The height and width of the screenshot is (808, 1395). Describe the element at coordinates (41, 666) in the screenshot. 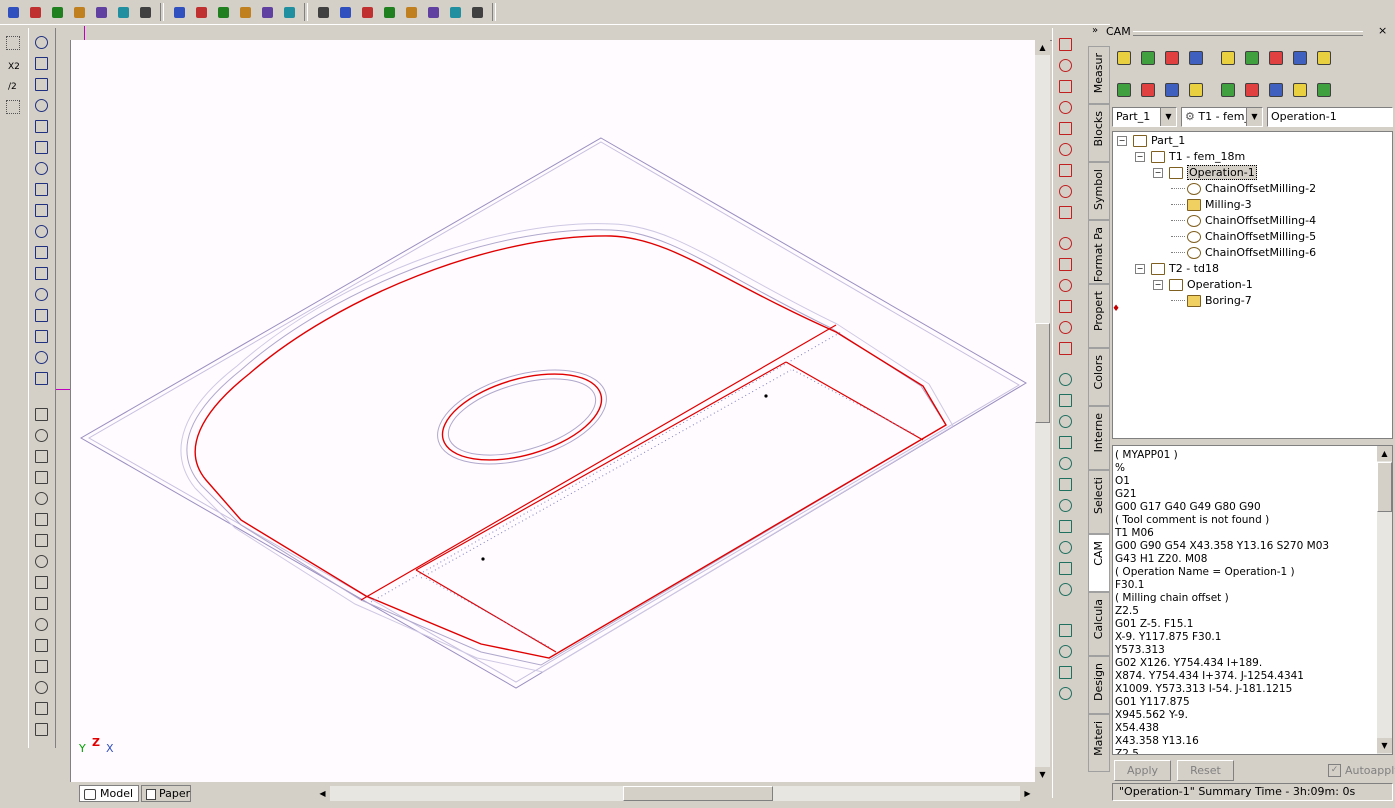

I see `section-icon` at that location.